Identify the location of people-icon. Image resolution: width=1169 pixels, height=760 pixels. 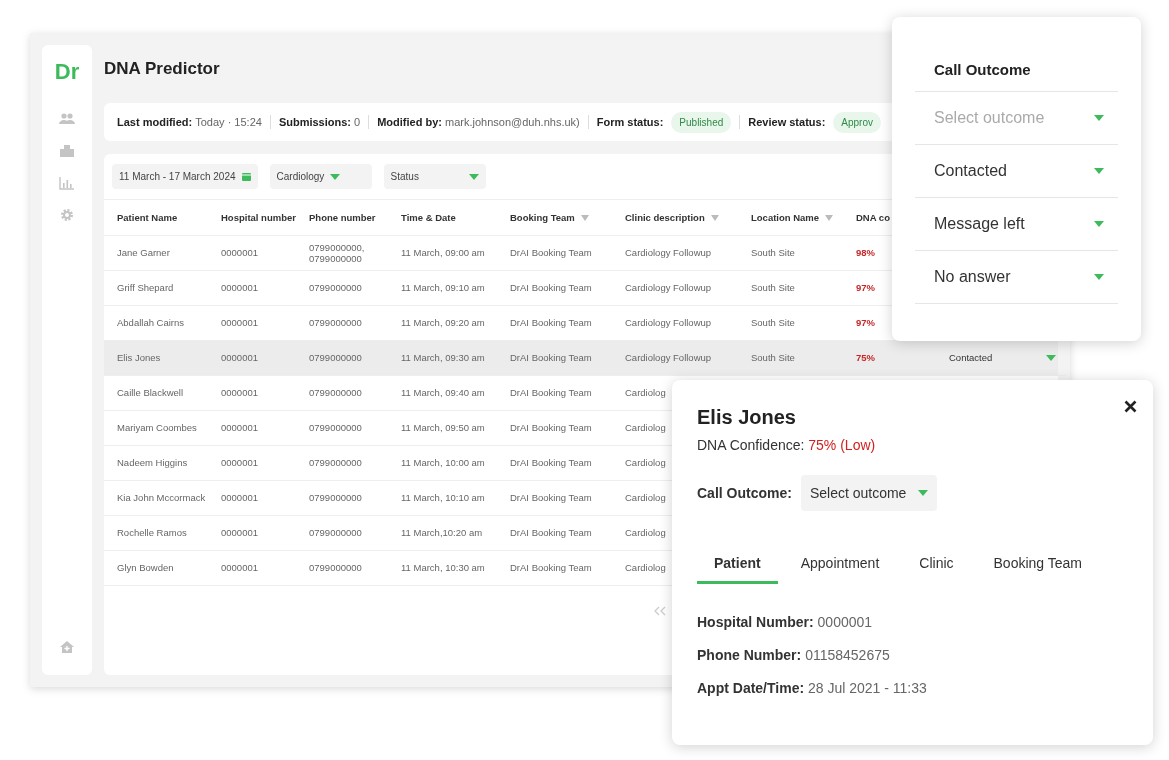
(67, 119).